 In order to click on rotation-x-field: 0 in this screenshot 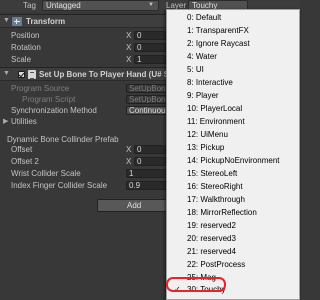, I will do `click(150, 47)`.